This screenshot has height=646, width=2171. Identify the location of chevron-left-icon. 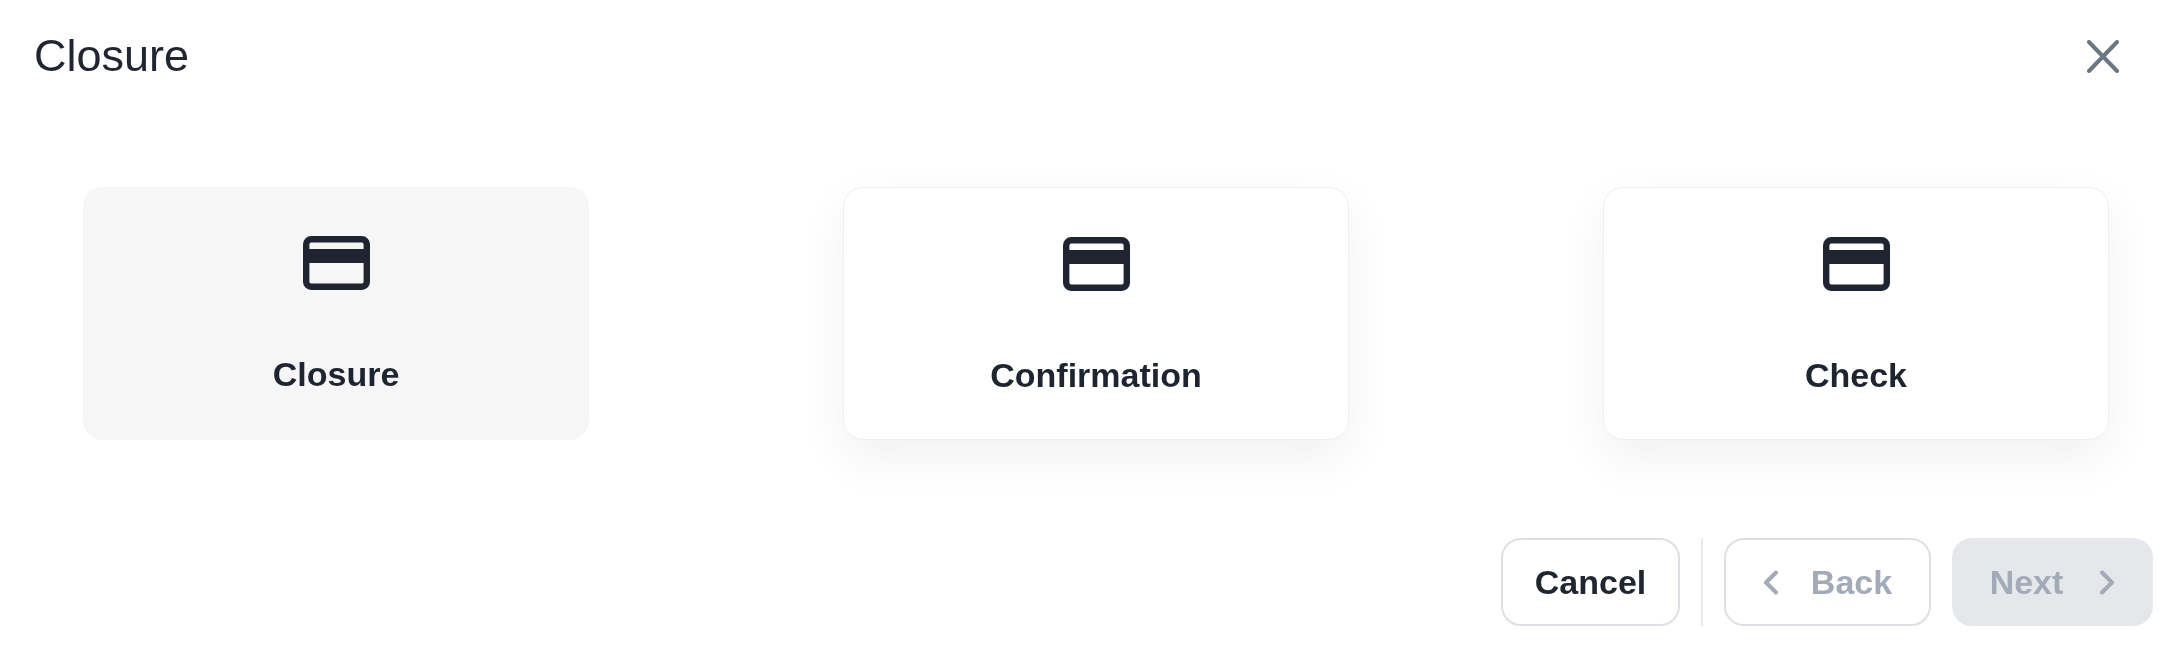
(1770, 582).